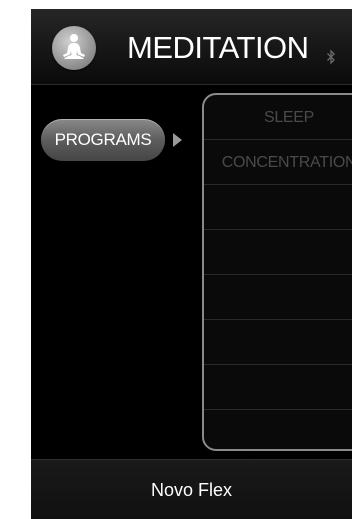  I want to click on tab-programs: PROGRAMS, so click(103, 140).